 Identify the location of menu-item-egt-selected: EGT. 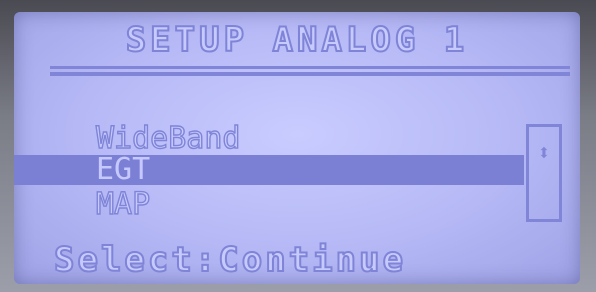
(269, 170).